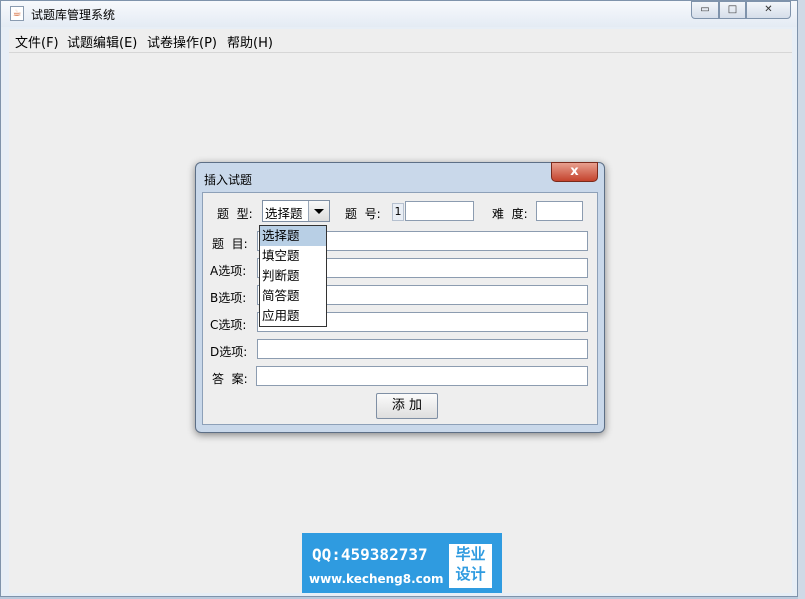 Image resolution: width=805 pixels, height=599 pixels. I want to click on option-b-label: B选项:, so click(228, 298).